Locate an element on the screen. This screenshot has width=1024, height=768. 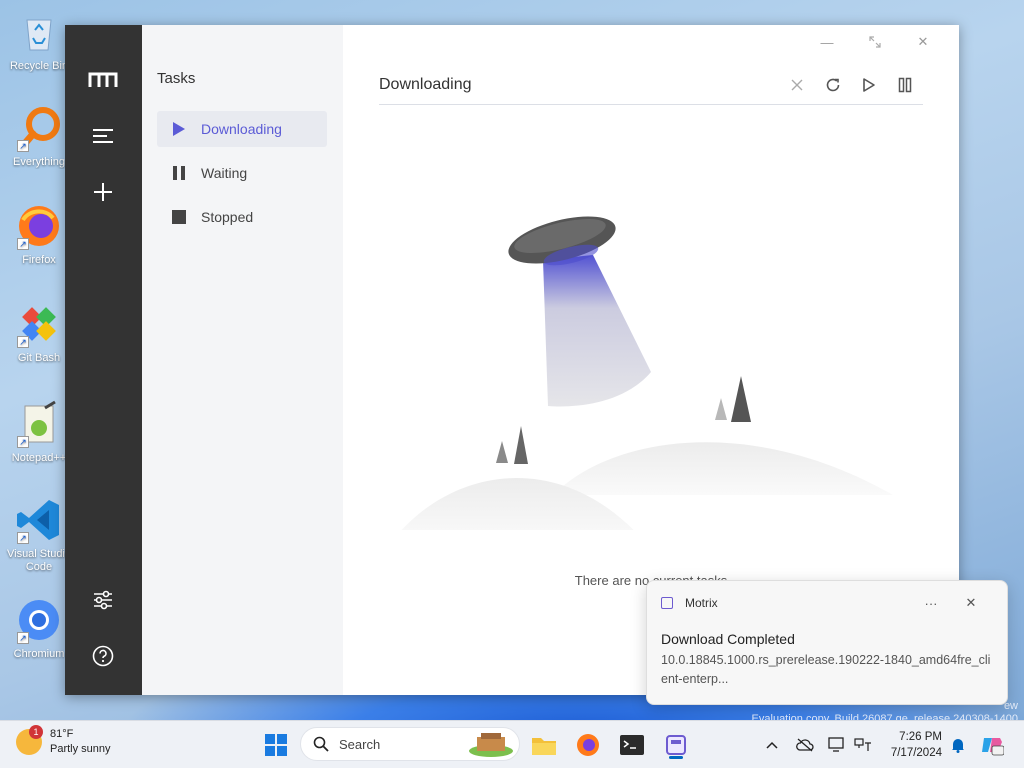
motrix-app-icon is located at coordinates (667, 603).